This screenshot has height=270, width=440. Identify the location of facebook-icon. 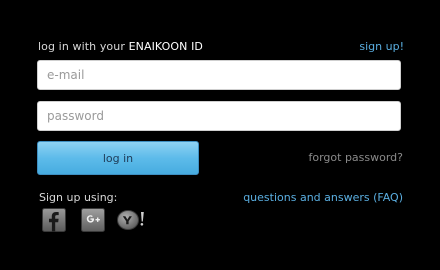
(54, 220).